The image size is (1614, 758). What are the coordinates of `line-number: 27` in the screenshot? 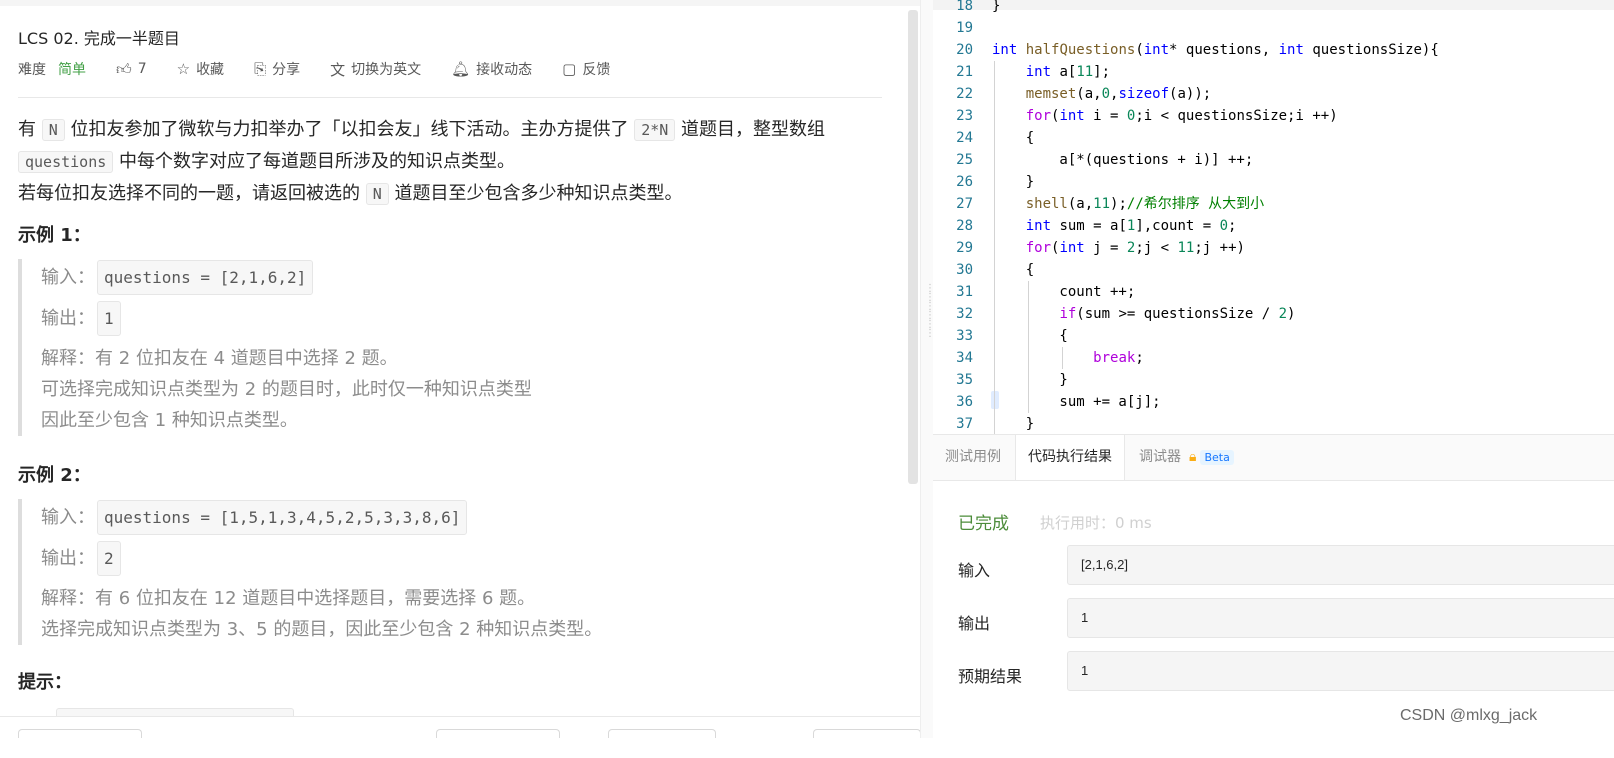 It's located at (964, 204).